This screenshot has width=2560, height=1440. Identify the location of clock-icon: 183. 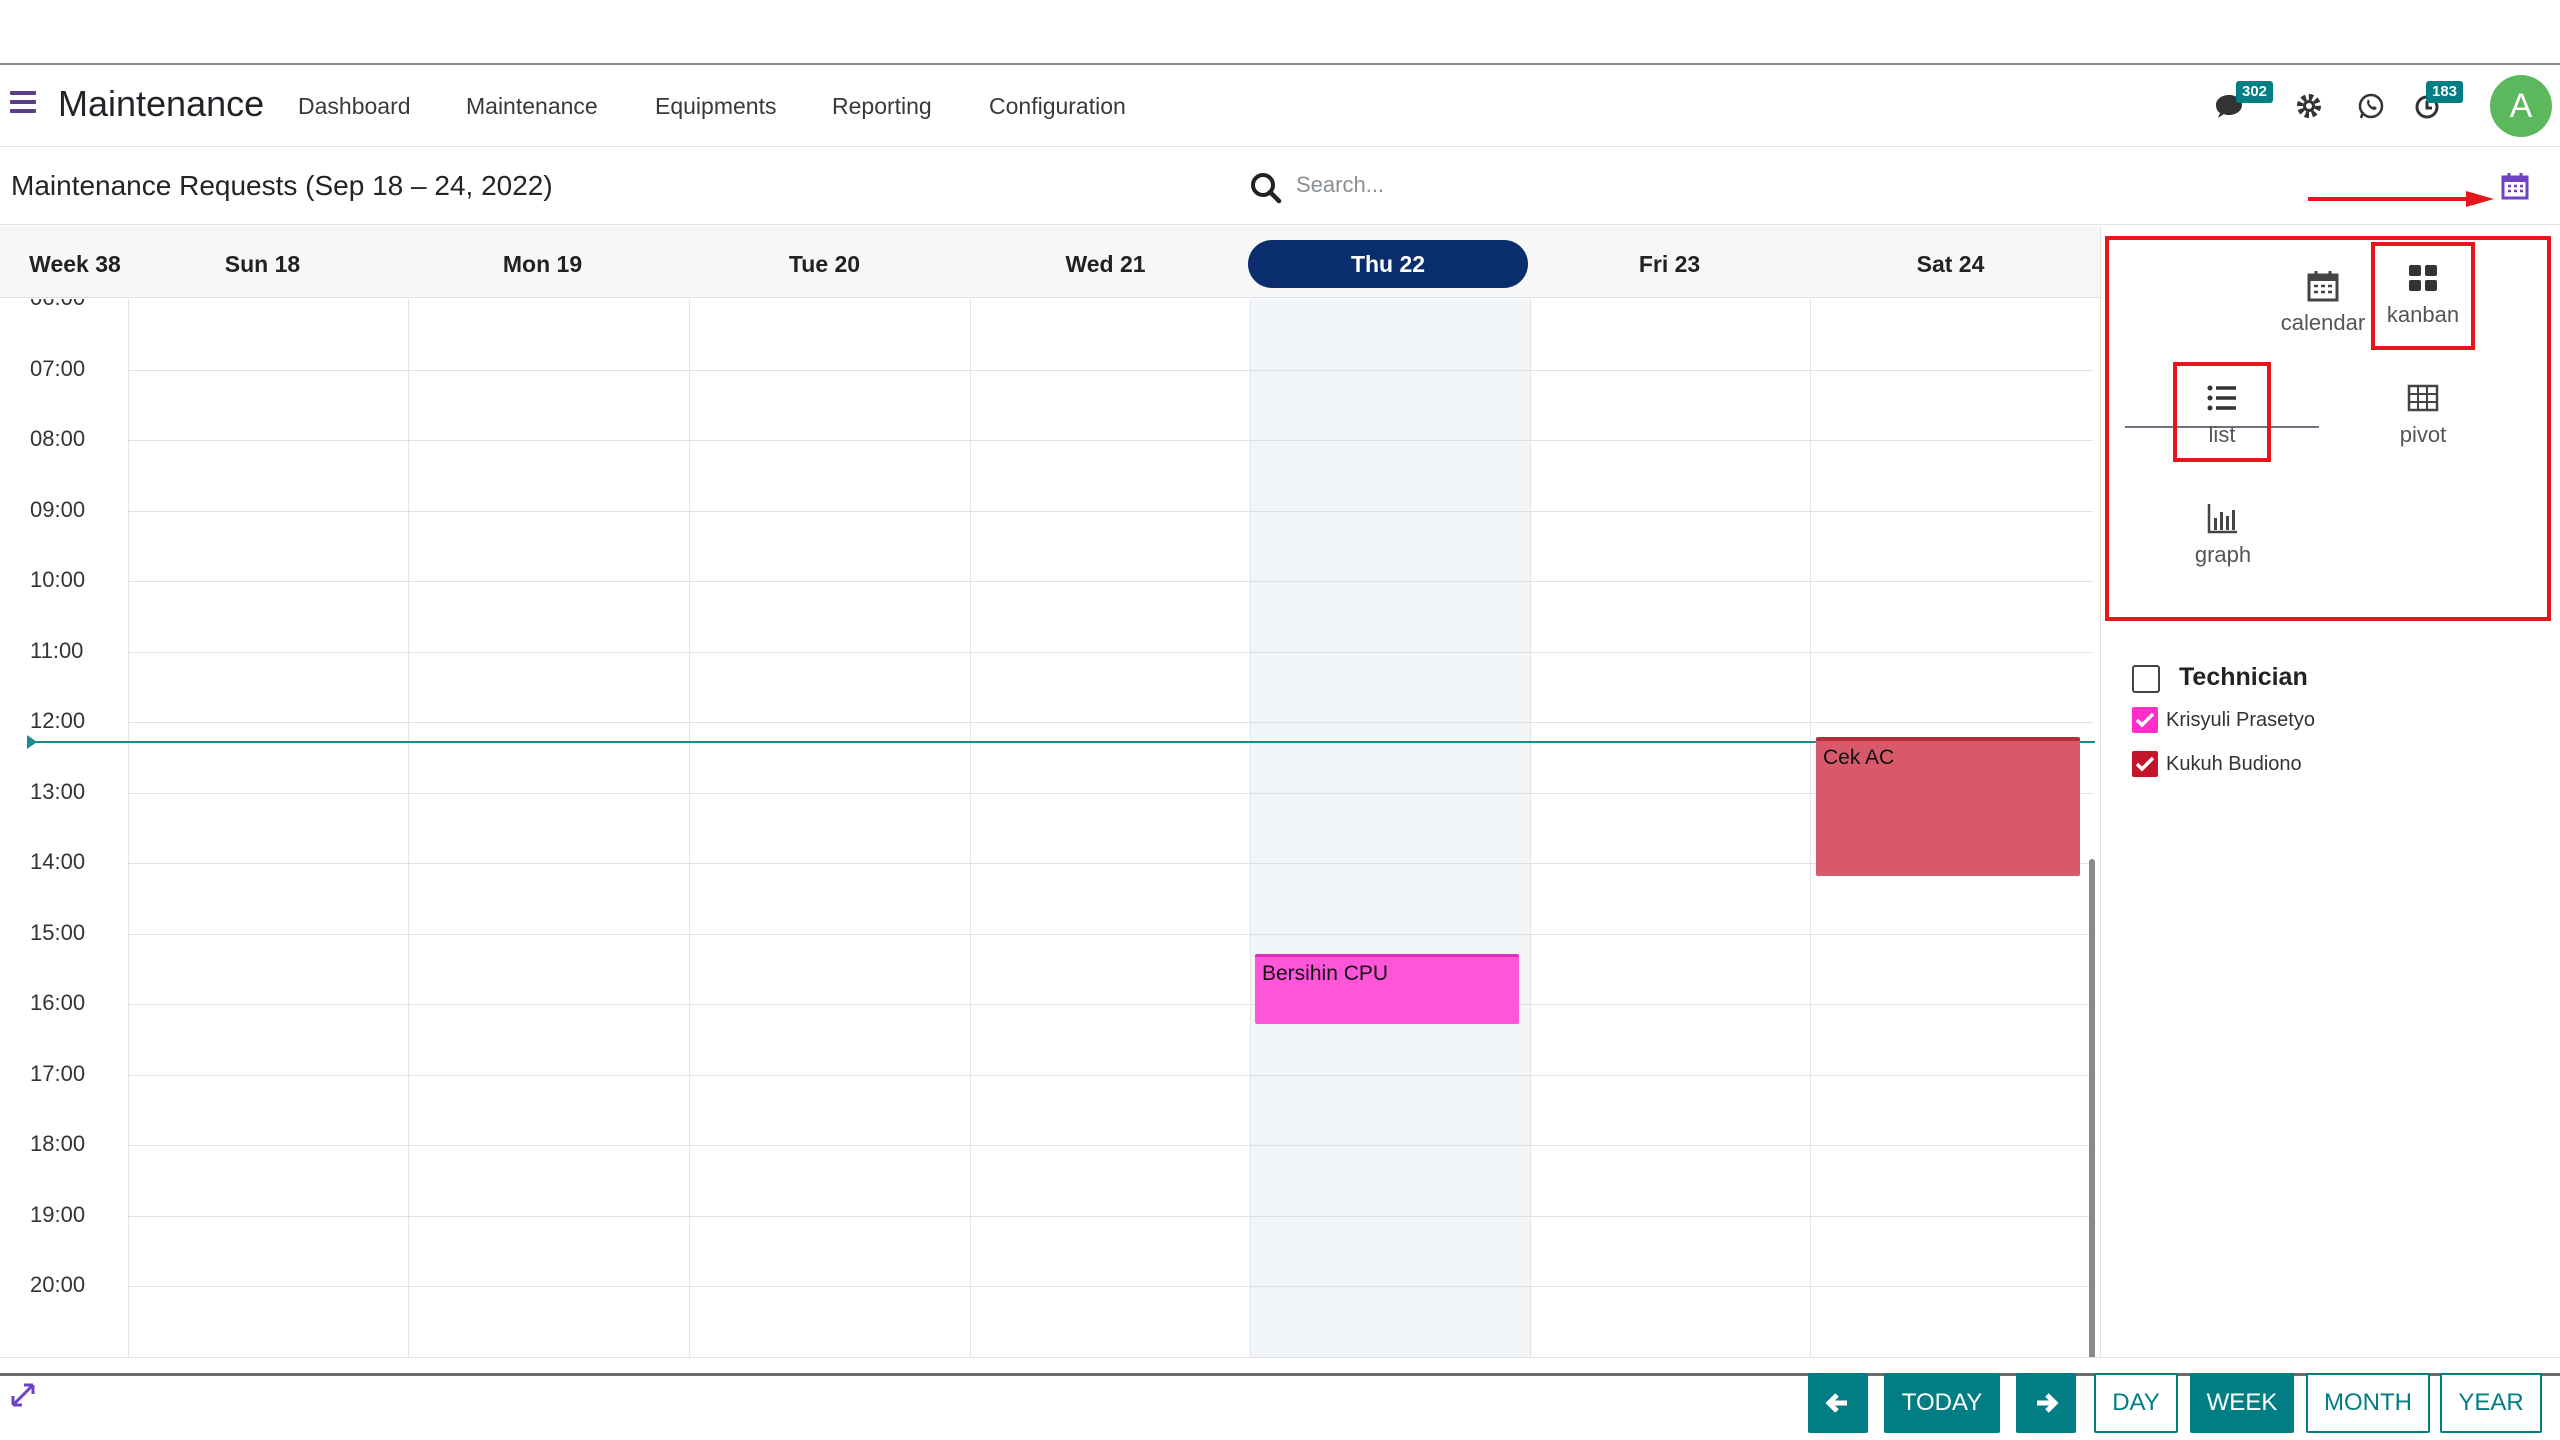
(2438, 102).